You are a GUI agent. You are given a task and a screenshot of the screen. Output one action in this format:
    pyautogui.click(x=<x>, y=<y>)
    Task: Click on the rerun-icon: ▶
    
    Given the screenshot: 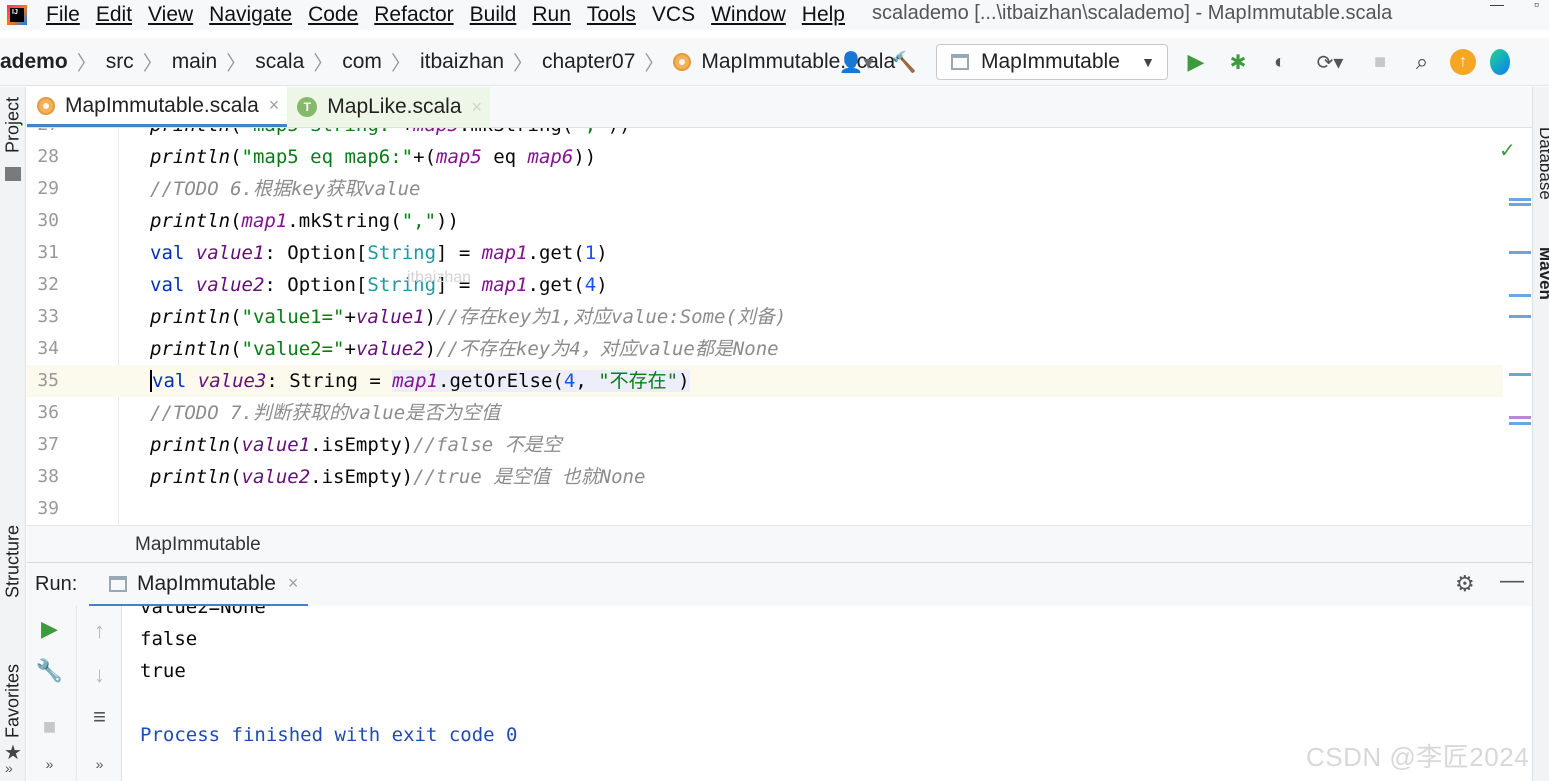 What is the action you would take?
    pyautogui.click(x=49, y=629)
    